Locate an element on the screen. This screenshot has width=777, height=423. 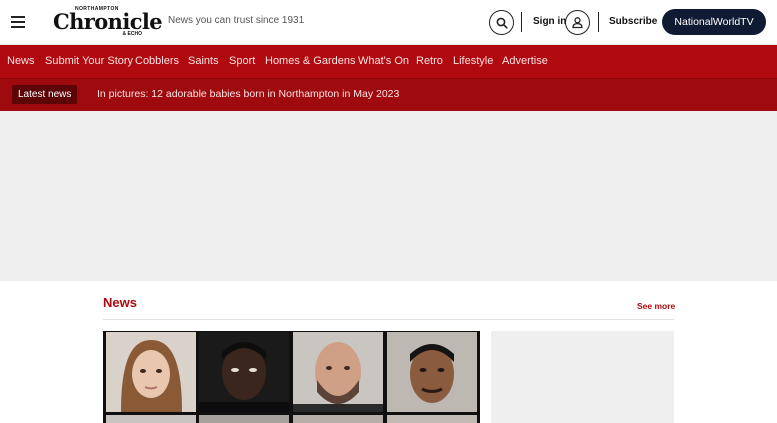
nav-item-submit-your-story: Submit Your Story is located at coordinates (89, 61).